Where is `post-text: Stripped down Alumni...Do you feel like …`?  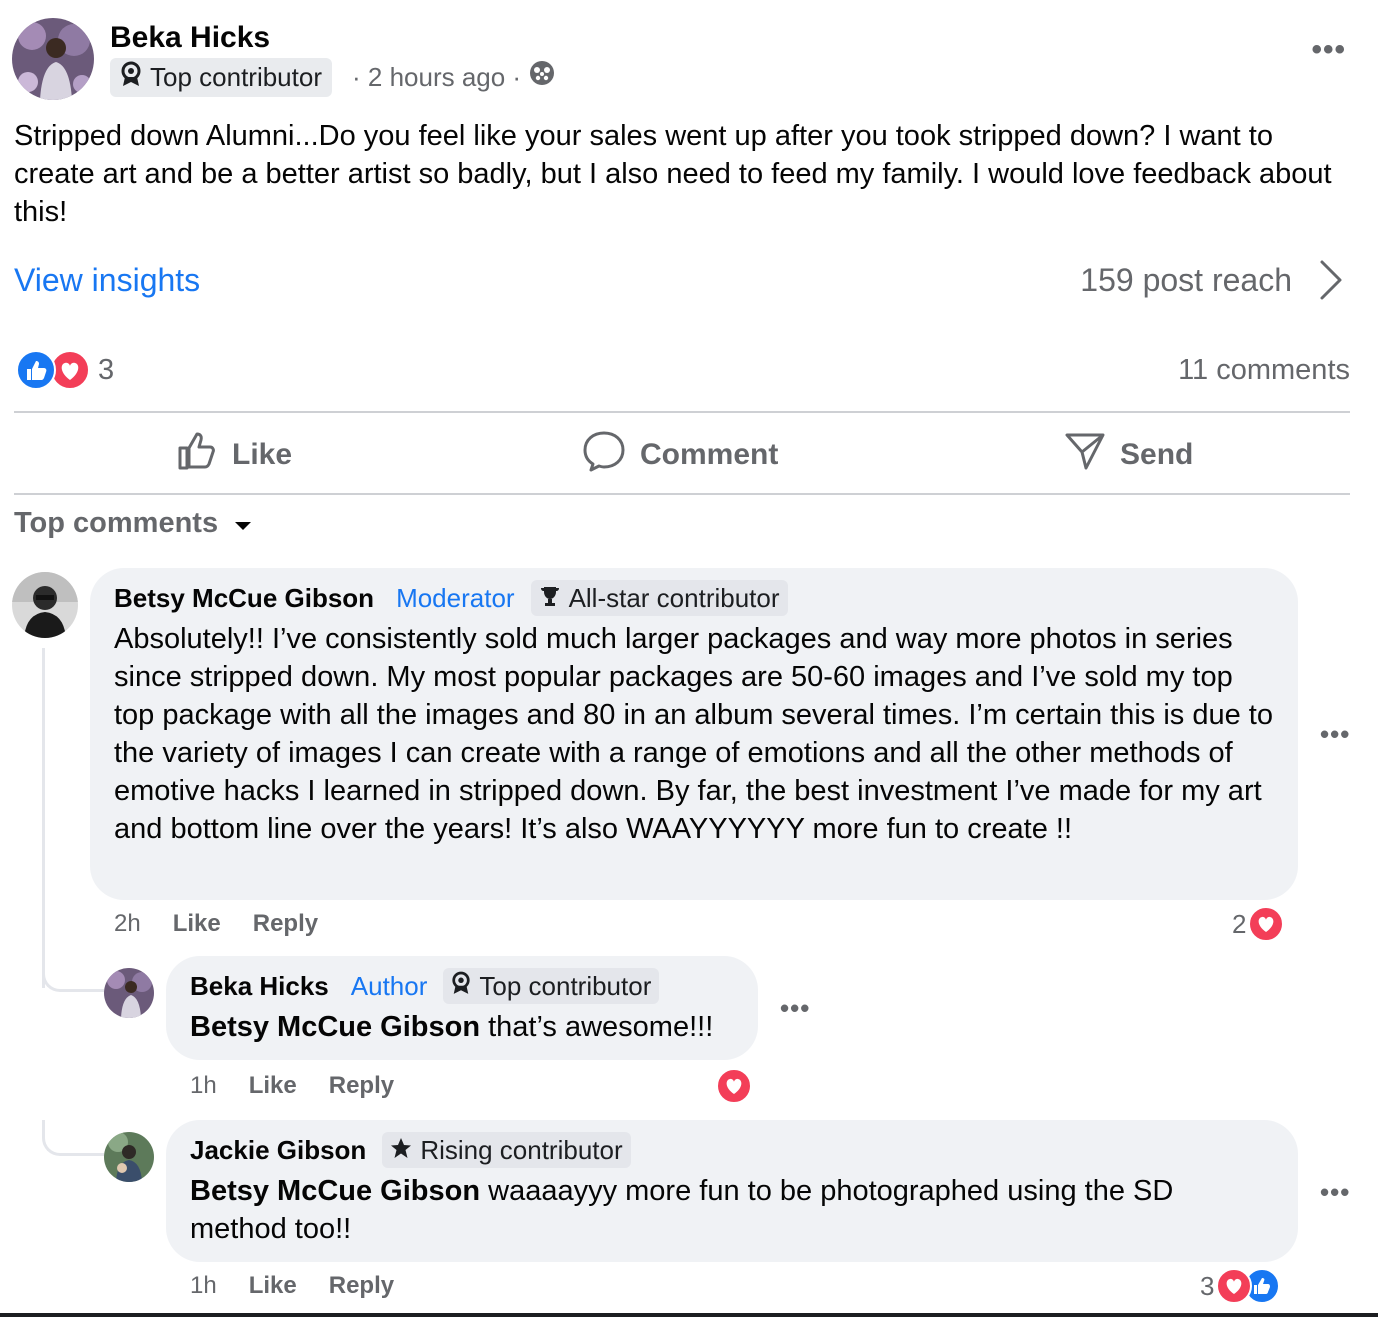 post-text: Stripped down Alumni...Do you feel like … is located at coordinates (673, 174).